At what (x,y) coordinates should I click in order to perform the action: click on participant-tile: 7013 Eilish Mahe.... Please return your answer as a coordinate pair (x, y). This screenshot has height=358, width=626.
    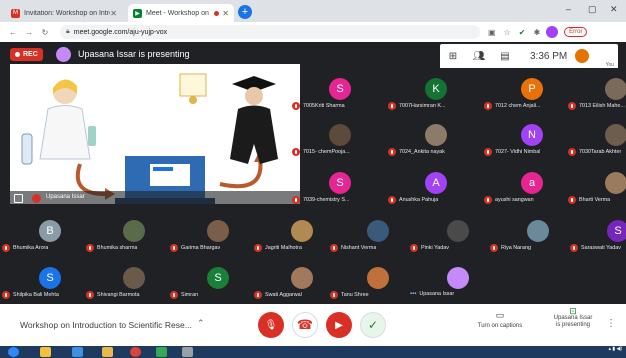
    Looking at the image, I should click on (597, 95).